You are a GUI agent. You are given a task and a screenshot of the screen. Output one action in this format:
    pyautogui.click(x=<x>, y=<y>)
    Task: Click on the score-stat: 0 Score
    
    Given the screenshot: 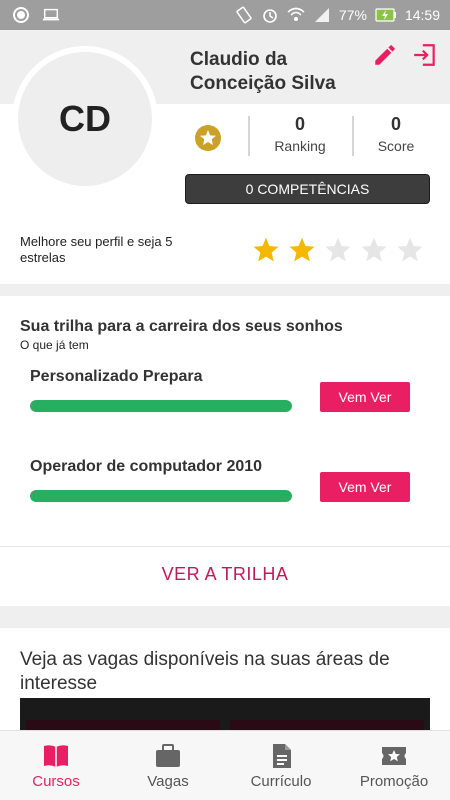 What is the action you would take?
    pyautogui.click(x=396, y=134)
    